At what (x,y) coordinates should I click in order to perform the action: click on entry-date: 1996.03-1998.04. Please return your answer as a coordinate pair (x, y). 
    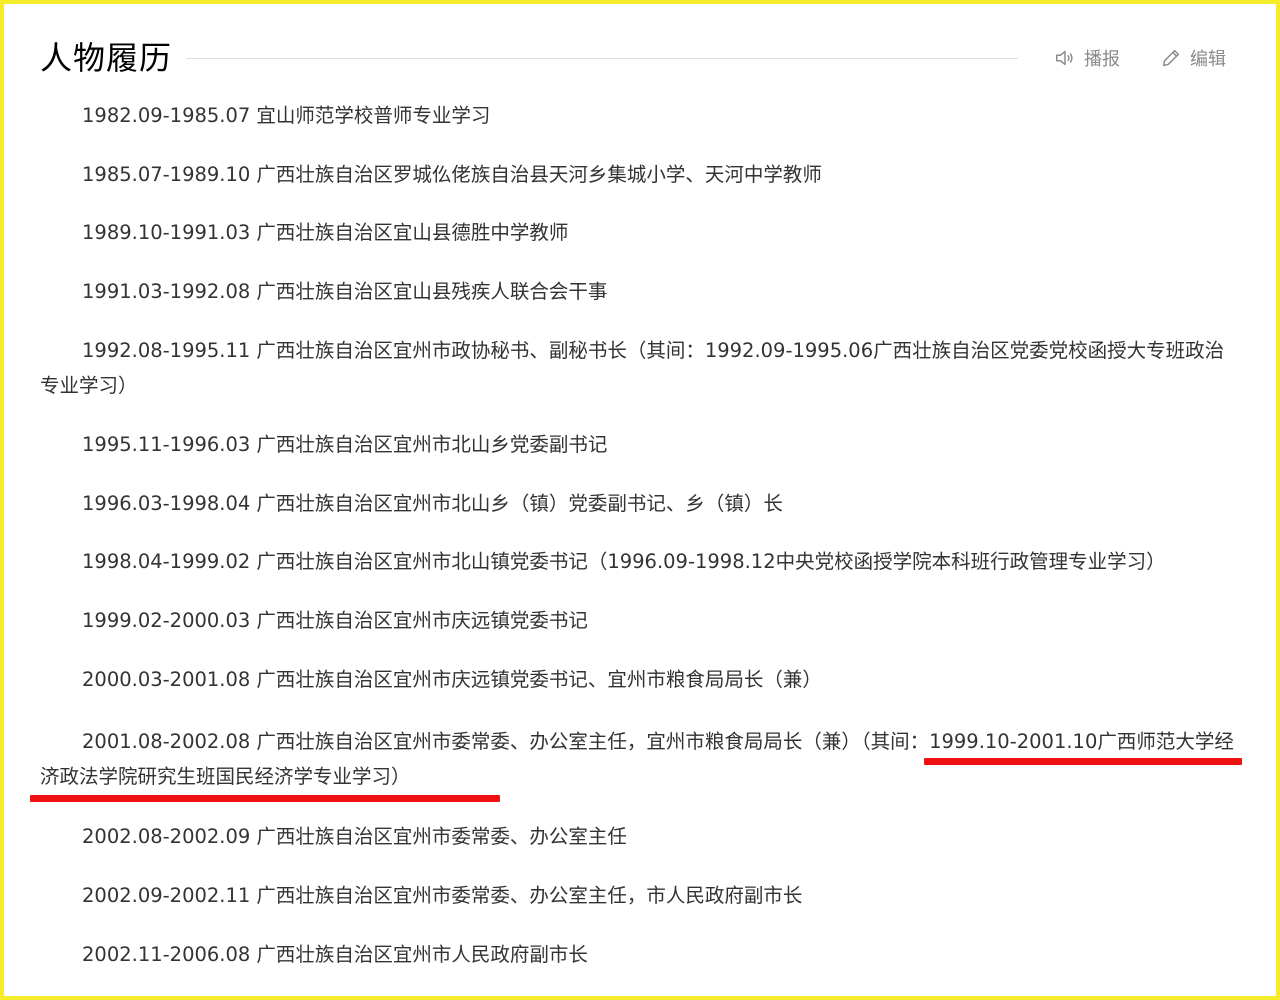
    Looking at the image, I should click on (166, 503).